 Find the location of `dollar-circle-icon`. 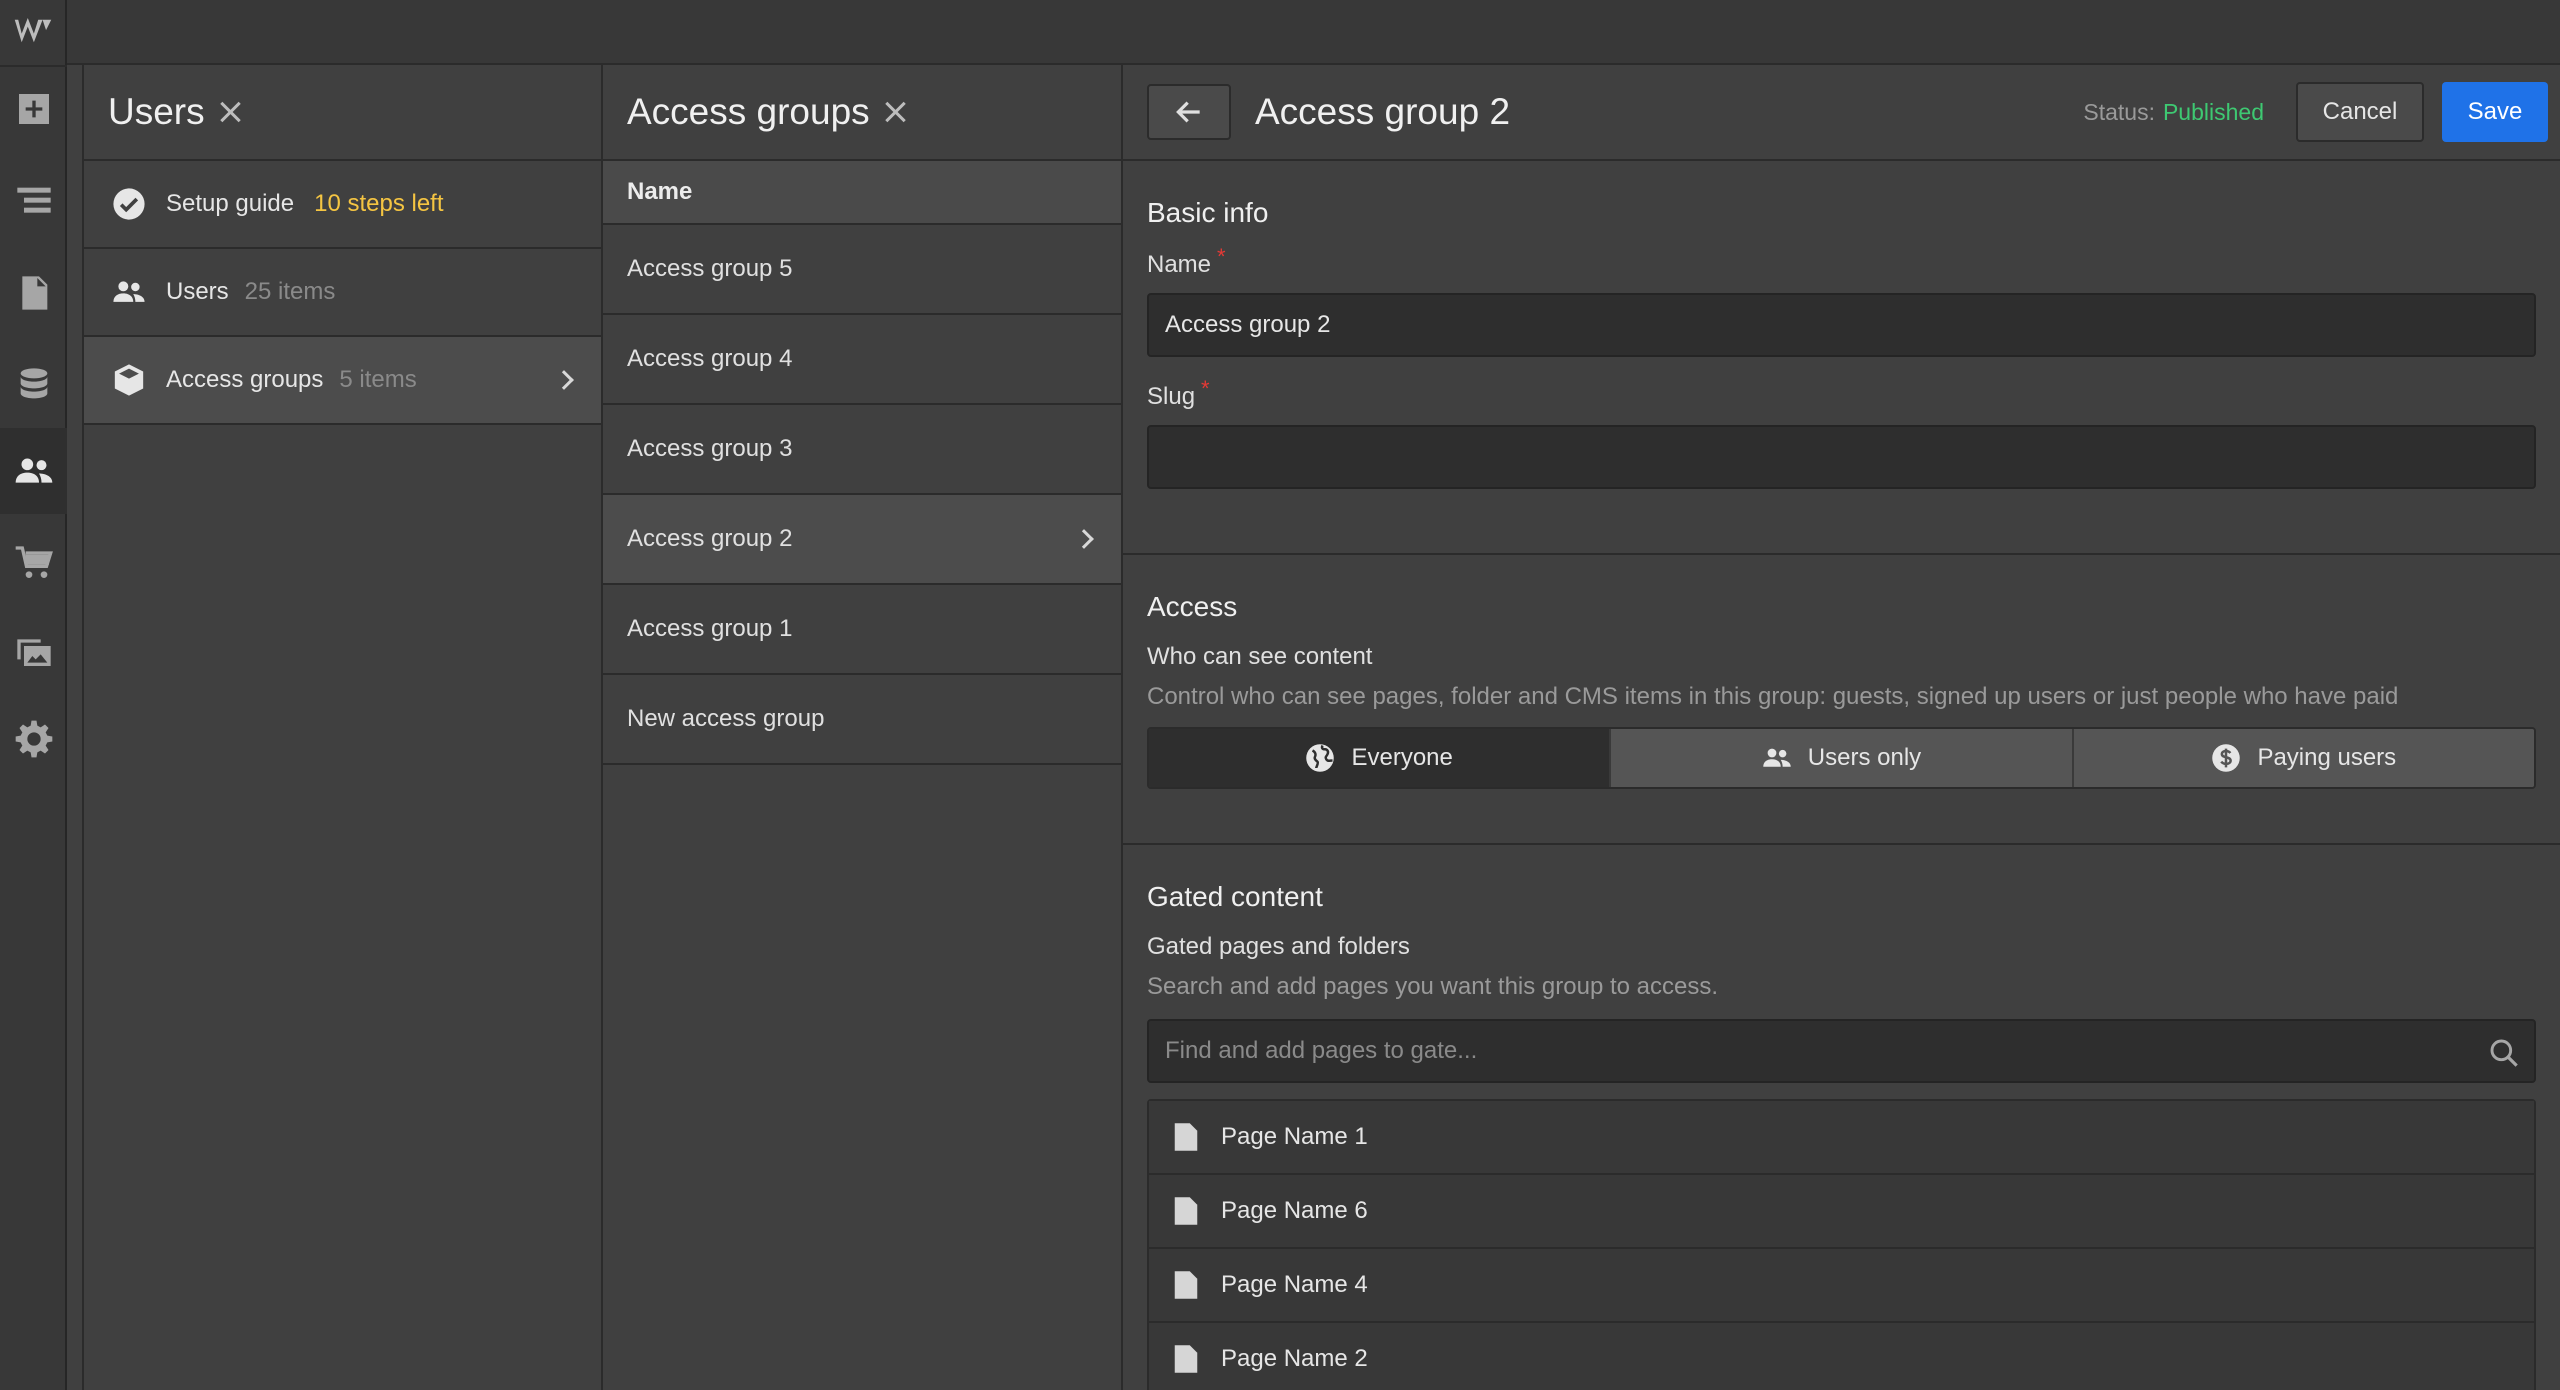

dollar-circle-icon is located at coordinates (2226, 758).